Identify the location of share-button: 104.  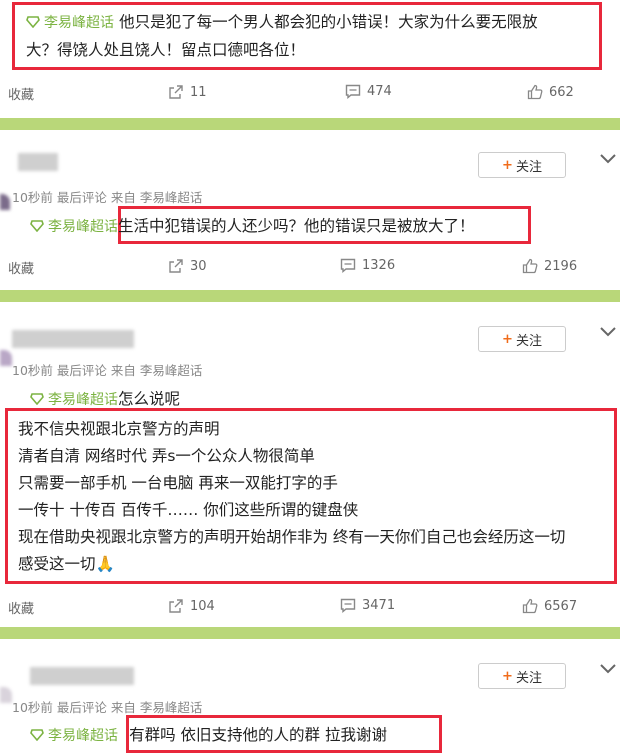
(191, 606).